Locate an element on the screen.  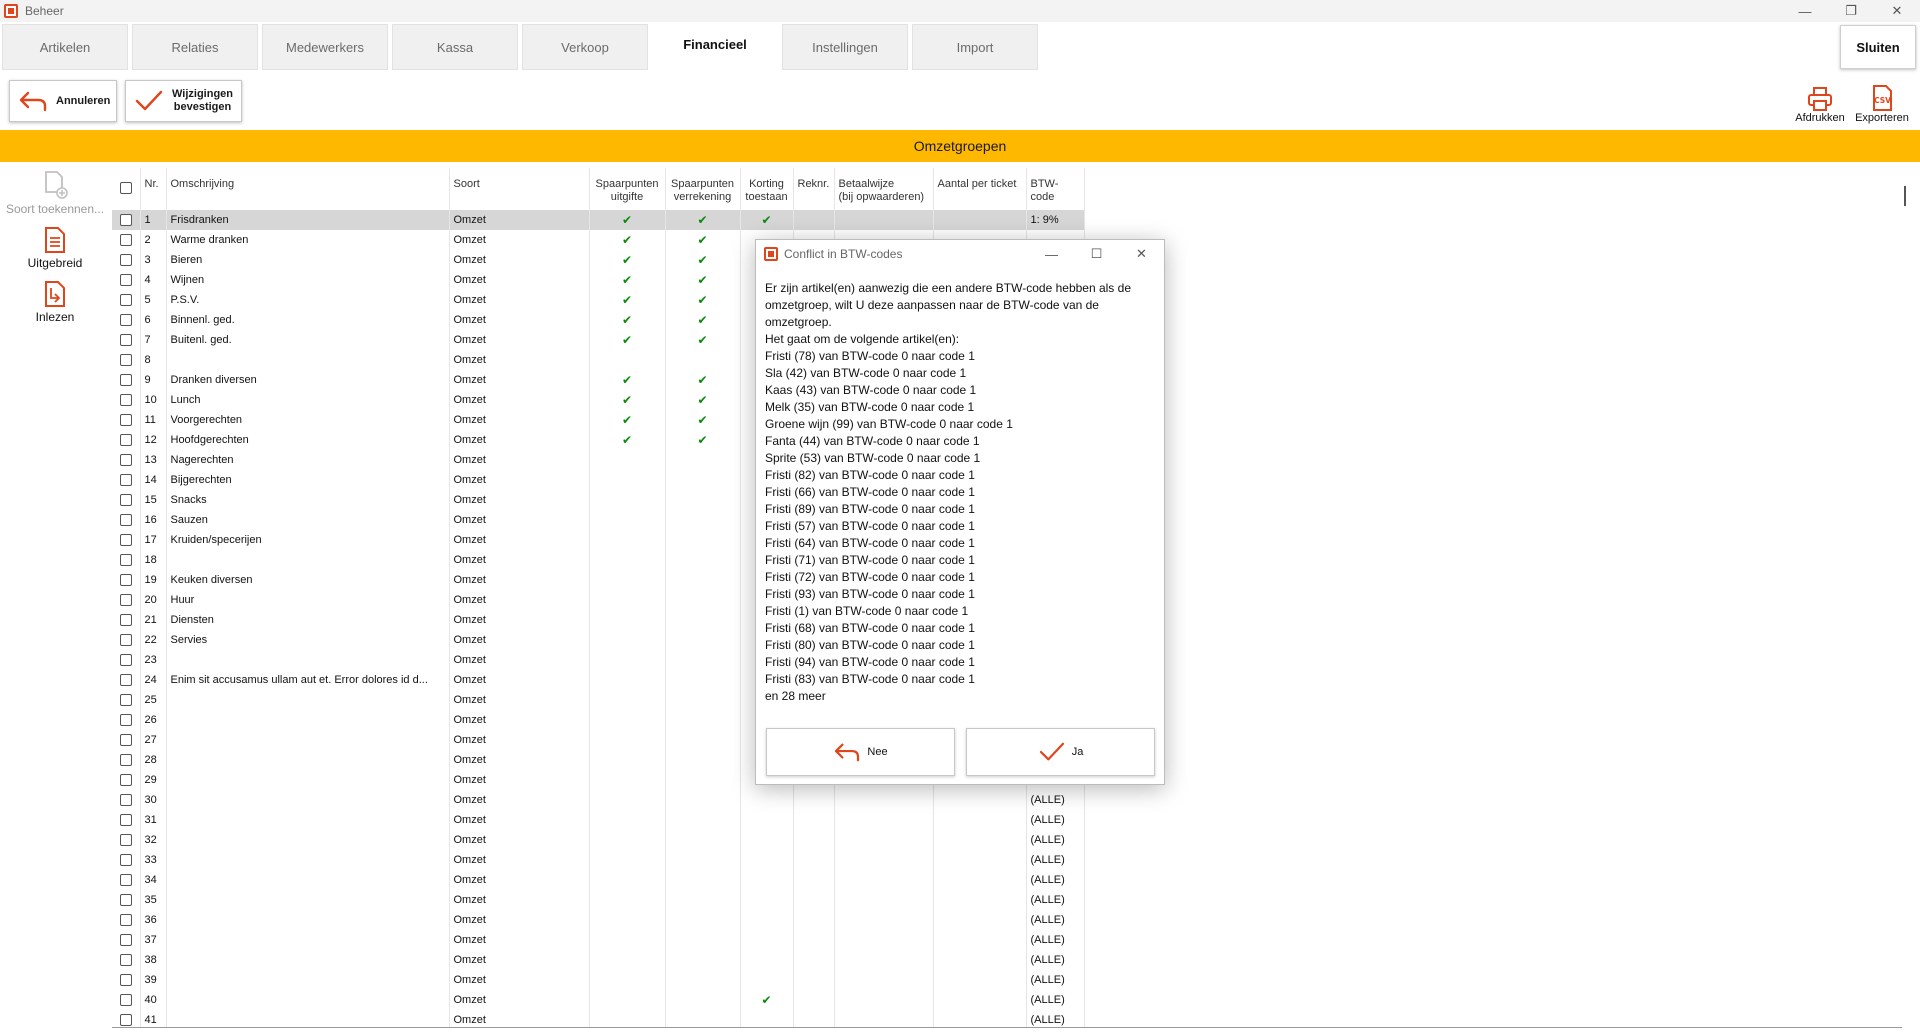
cell-omschrijving: Lunch is located at coordinates (308, 400).